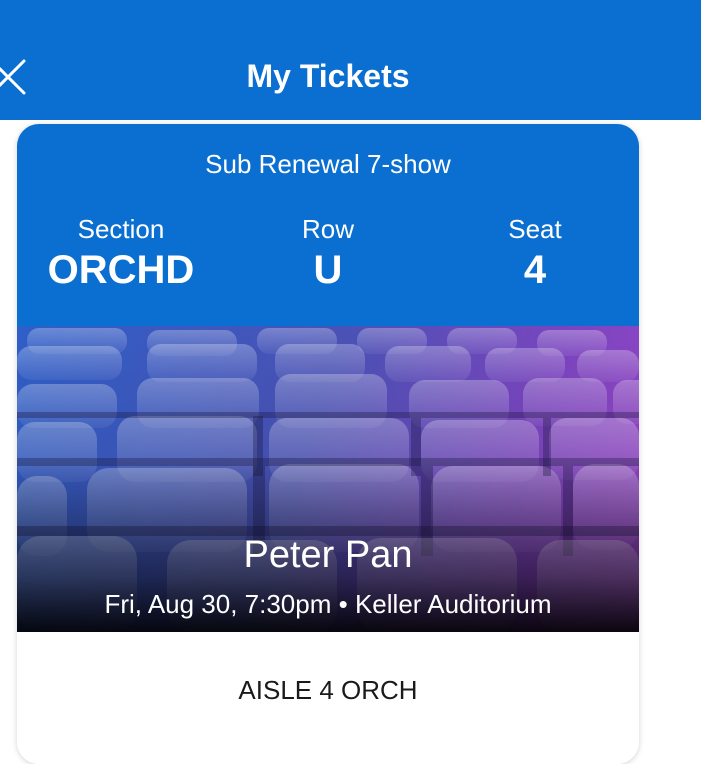 This screenshot has width=701, height=764. What do you see at coordinates (453, 604) in the screenshot?
I see `event-venue: Keller Auditorium` at bounding box center [453, 604].